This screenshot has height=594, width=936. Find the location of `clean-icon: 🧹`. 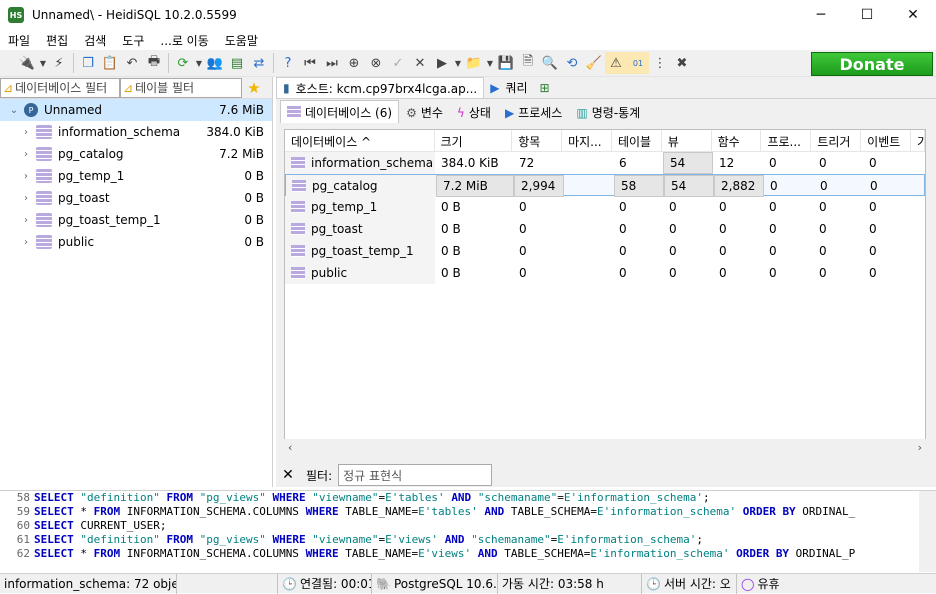

clean-icon: 🧹 is located at coordinates (594, 63).